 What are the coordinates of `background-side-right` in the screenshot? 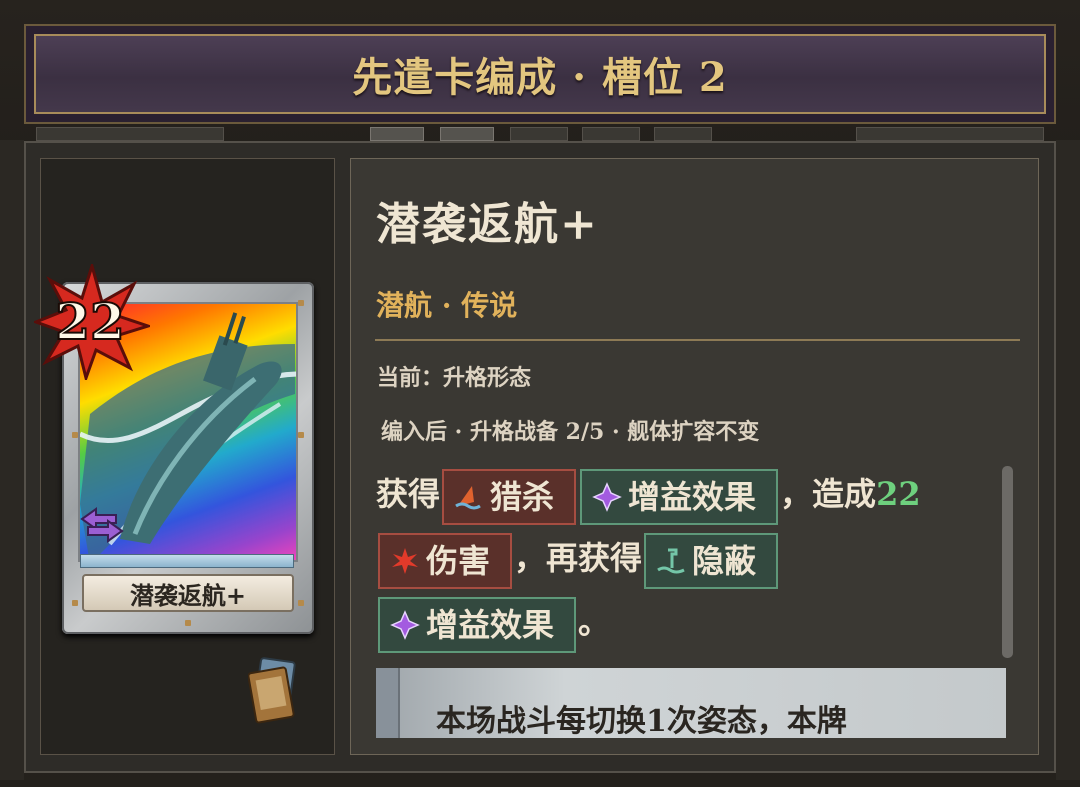 It's located at (1068, 460).